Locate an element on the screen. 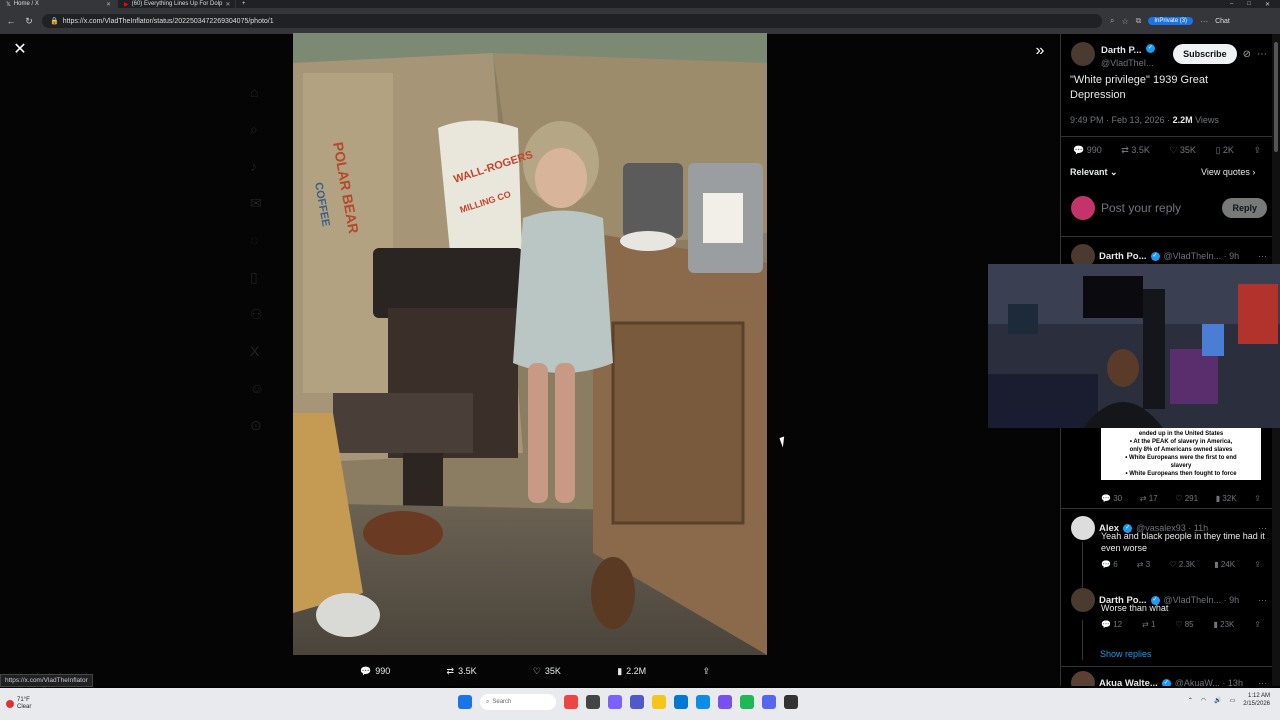 This screenshot has width=1280, height=720. tab-home-x: 𝕏 Home / X ✕ is located at coordinates (59, 4).